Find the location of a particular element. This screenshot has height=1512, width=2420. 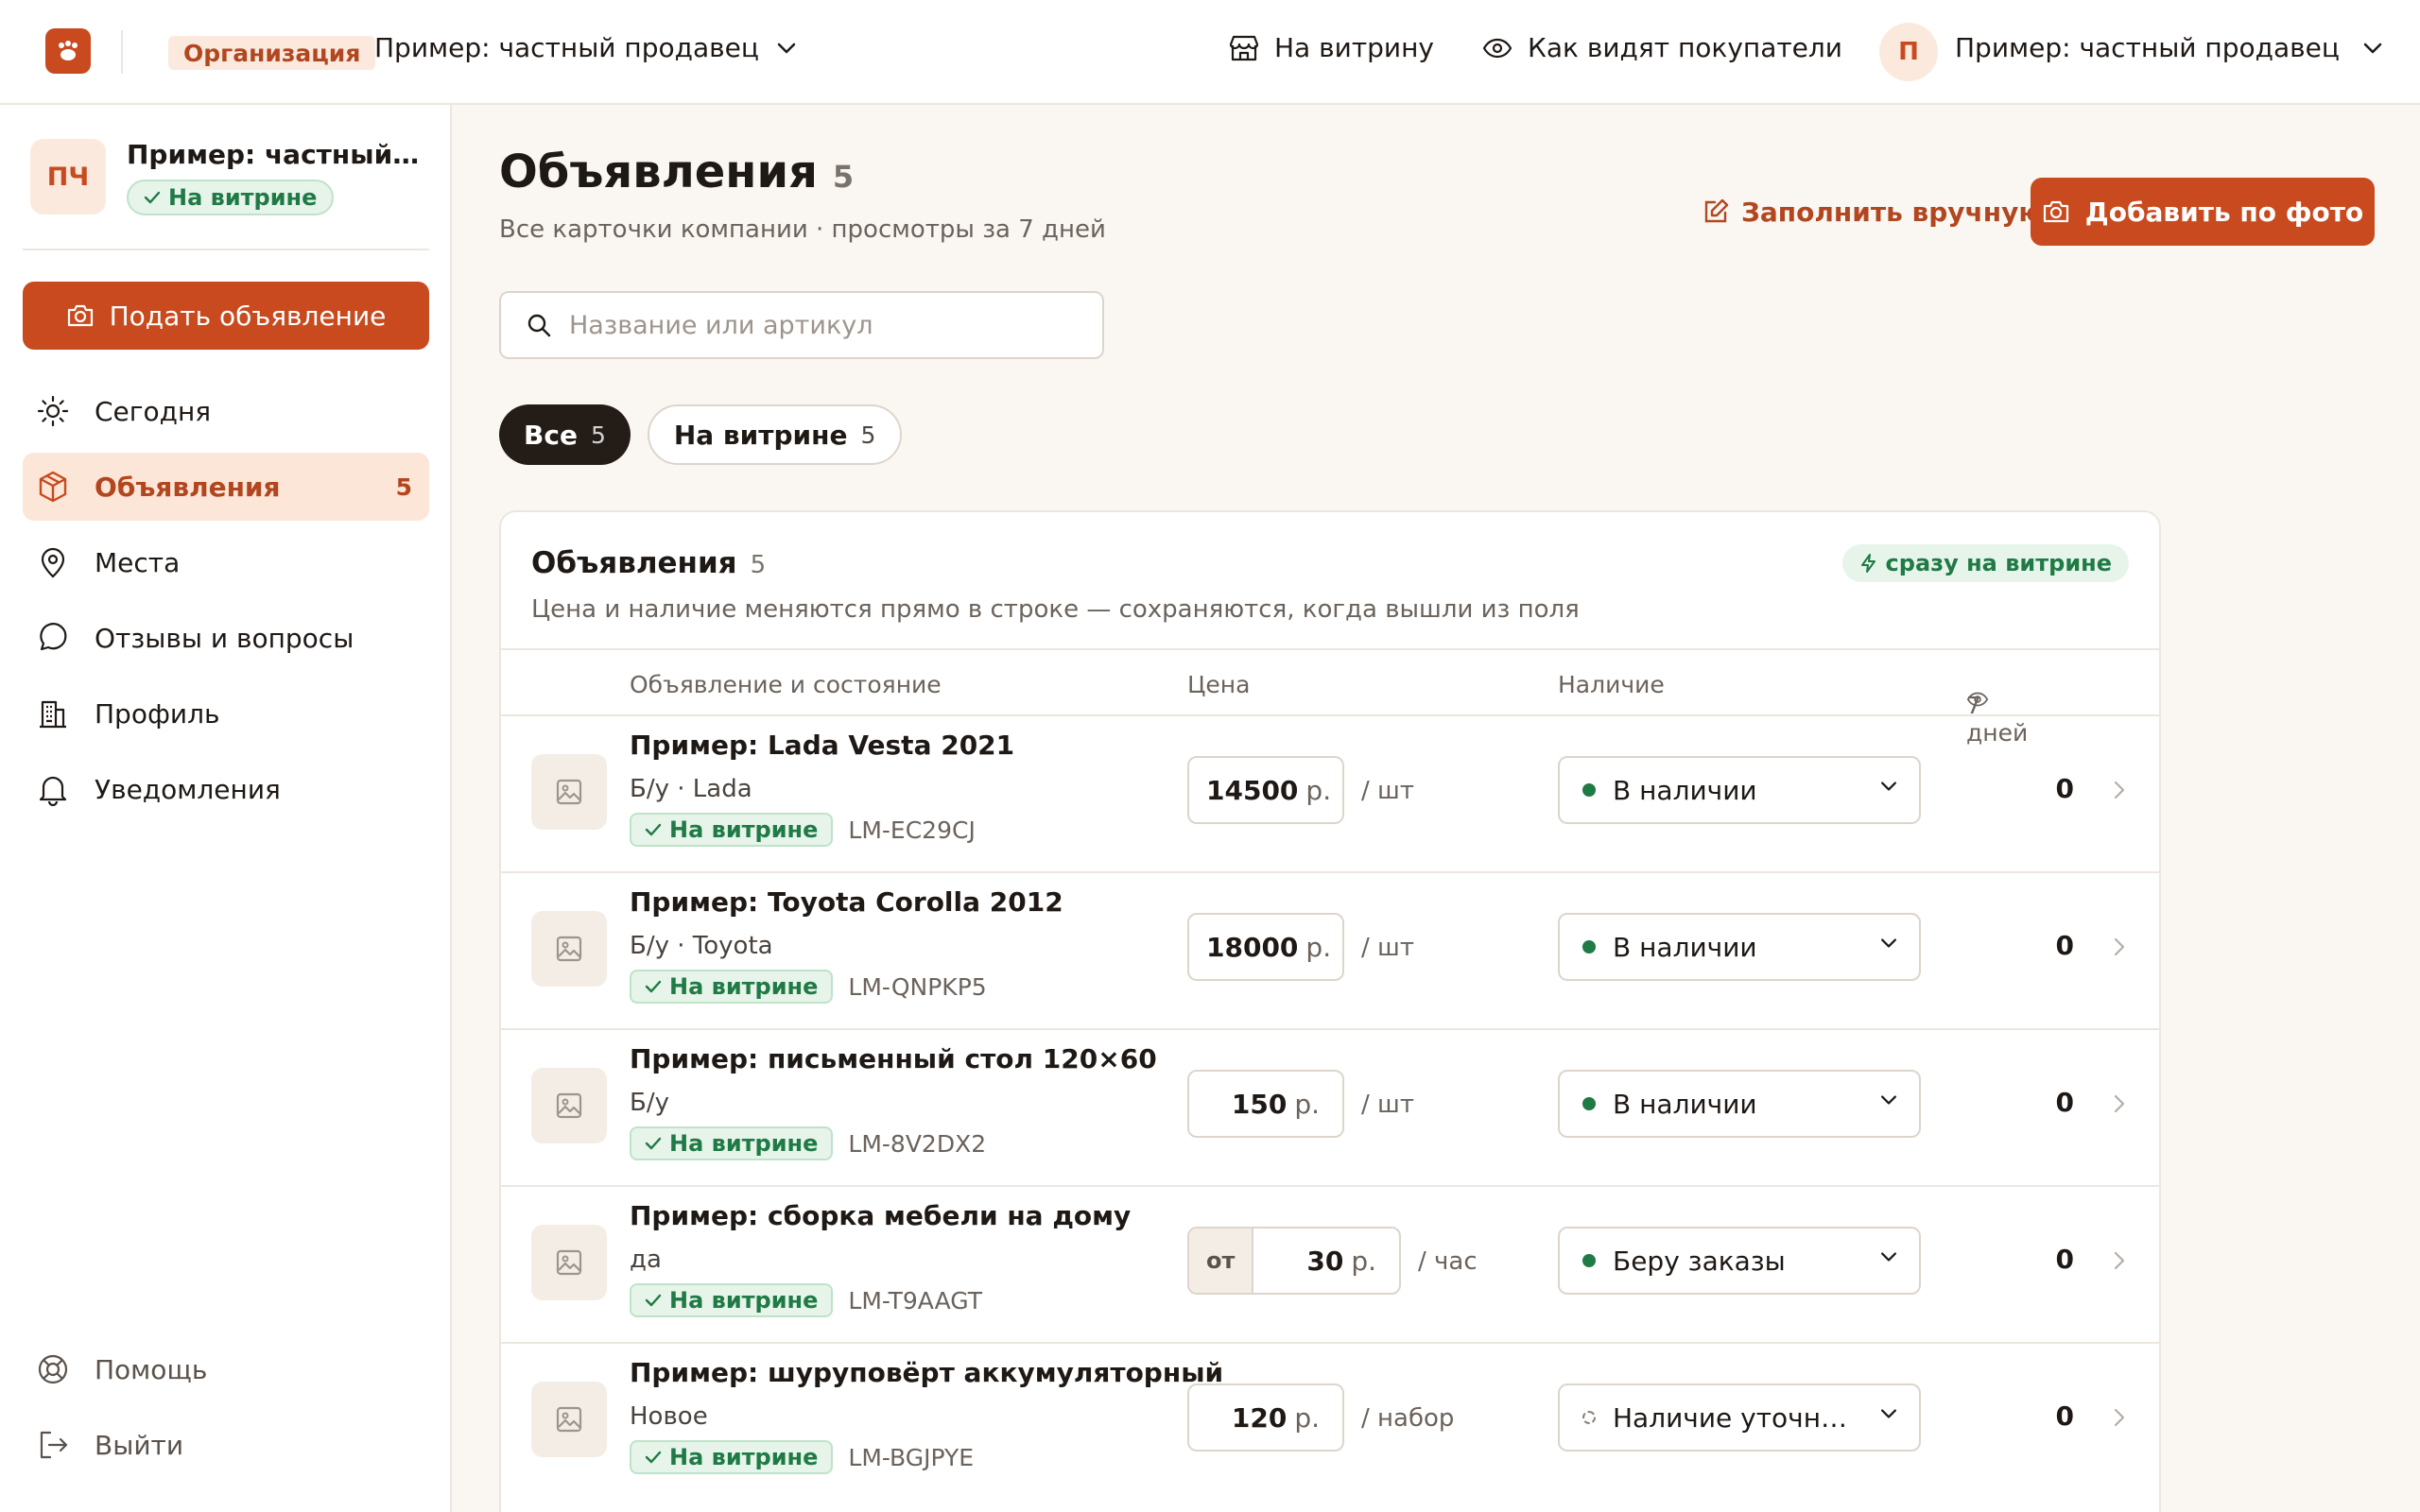

listing-meta: Б/у · Toyota is located at coordinates (701, 946).